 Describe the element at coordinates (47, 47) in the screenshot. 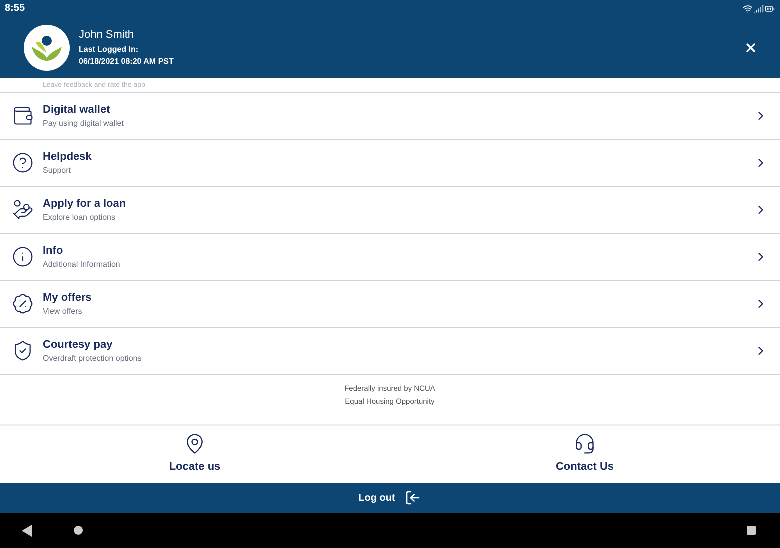

I see `logo-avatar` at that location.